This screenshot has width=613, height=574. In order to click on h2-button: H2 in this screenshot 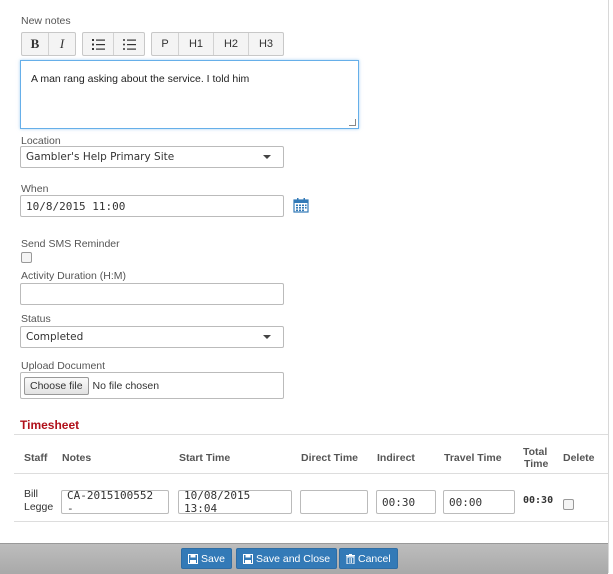, I will do `click(231, 44)`.